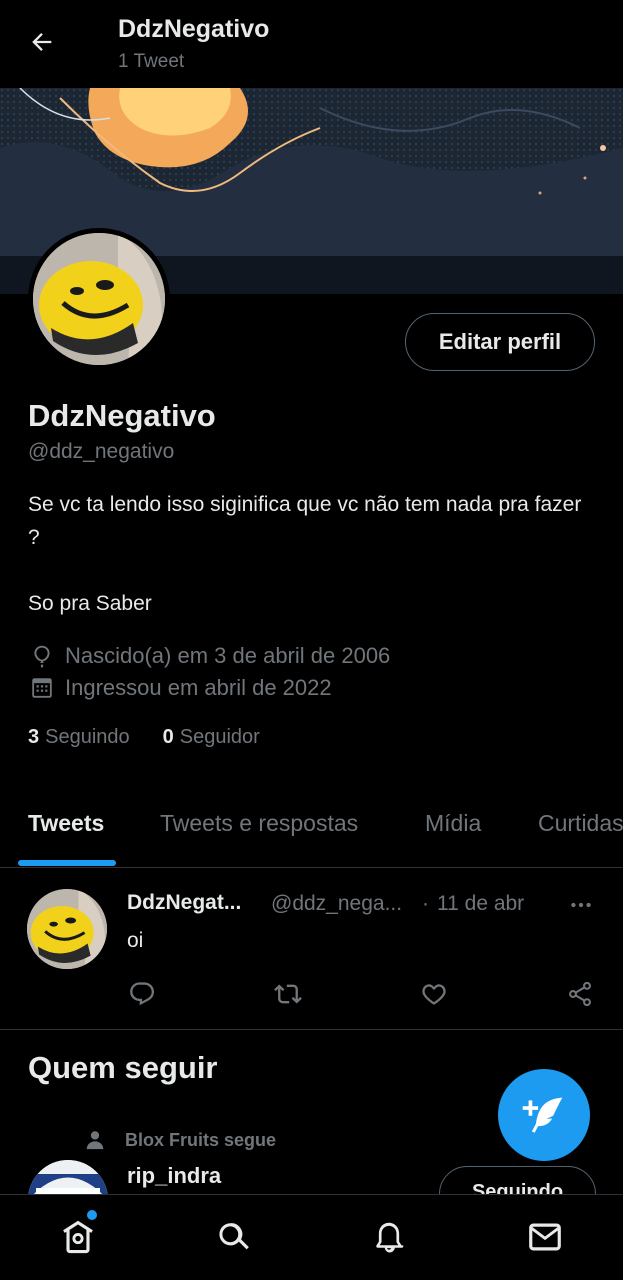 Image resolution: width=623 pixels, height=1280 pixels. What do you see at coordinates (42, 656) in the screenshot?
I see `balloon-icon` at bounding box center [42, 656].